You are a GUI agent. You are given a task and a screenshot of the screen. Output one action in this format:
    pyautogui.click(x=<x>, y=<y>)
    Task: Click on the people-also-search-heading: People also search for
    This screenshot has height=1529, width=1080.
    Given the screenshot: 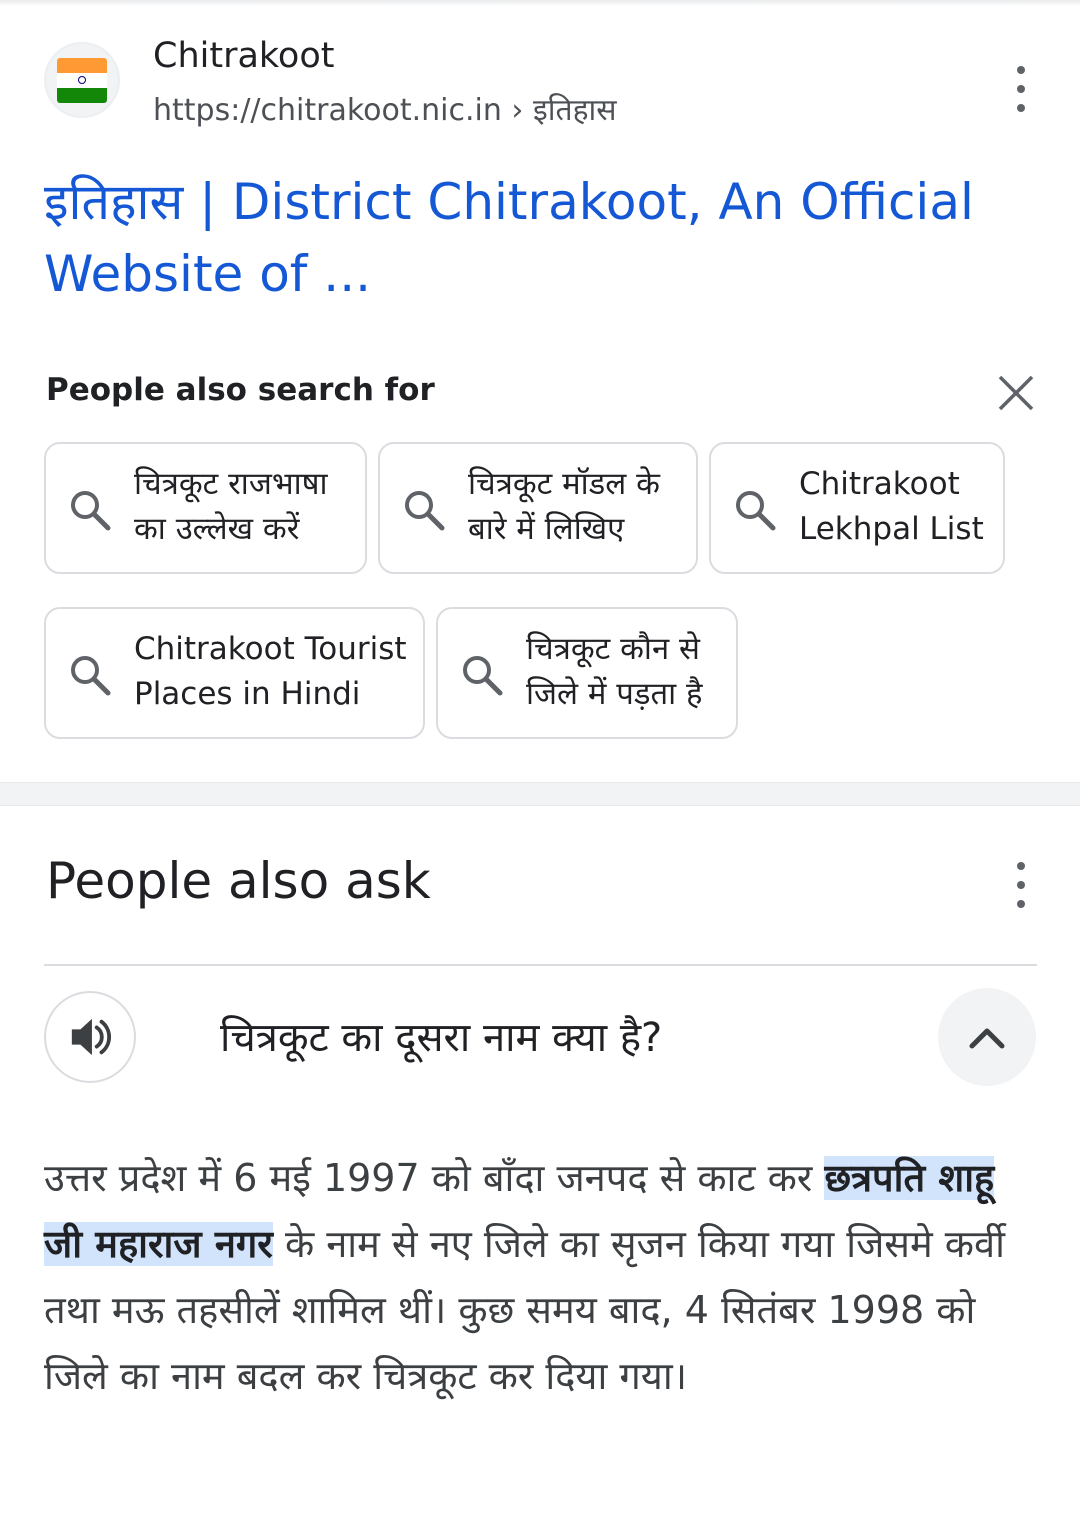 What is the action you would take?
    pyautogui.click(x=240, y=390)
    